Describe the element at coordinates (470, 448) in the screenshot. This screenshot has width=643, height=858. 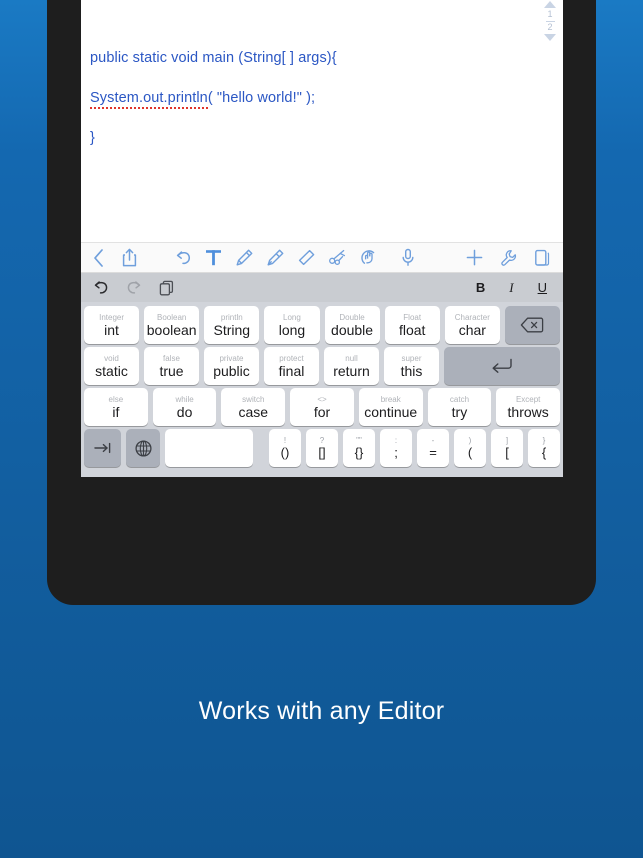
I see `key-open-paren: ) (` at that location.